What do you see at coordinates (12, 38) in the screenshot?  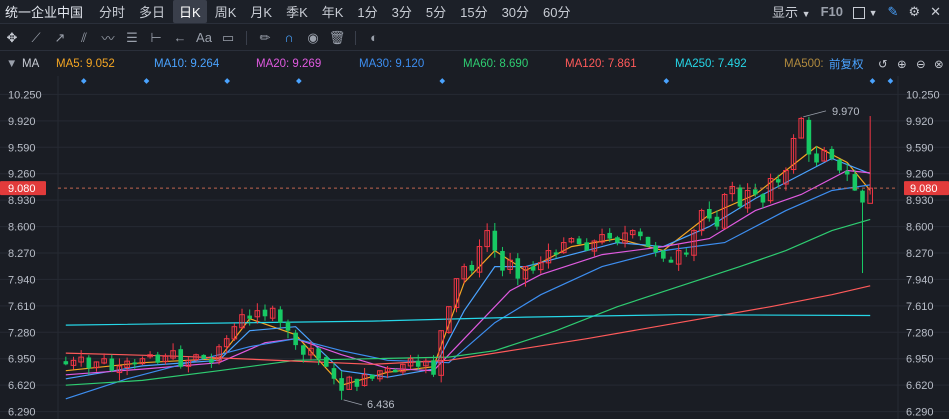 I see `cursor-icon: ✥` at bounding box center [12, 38].